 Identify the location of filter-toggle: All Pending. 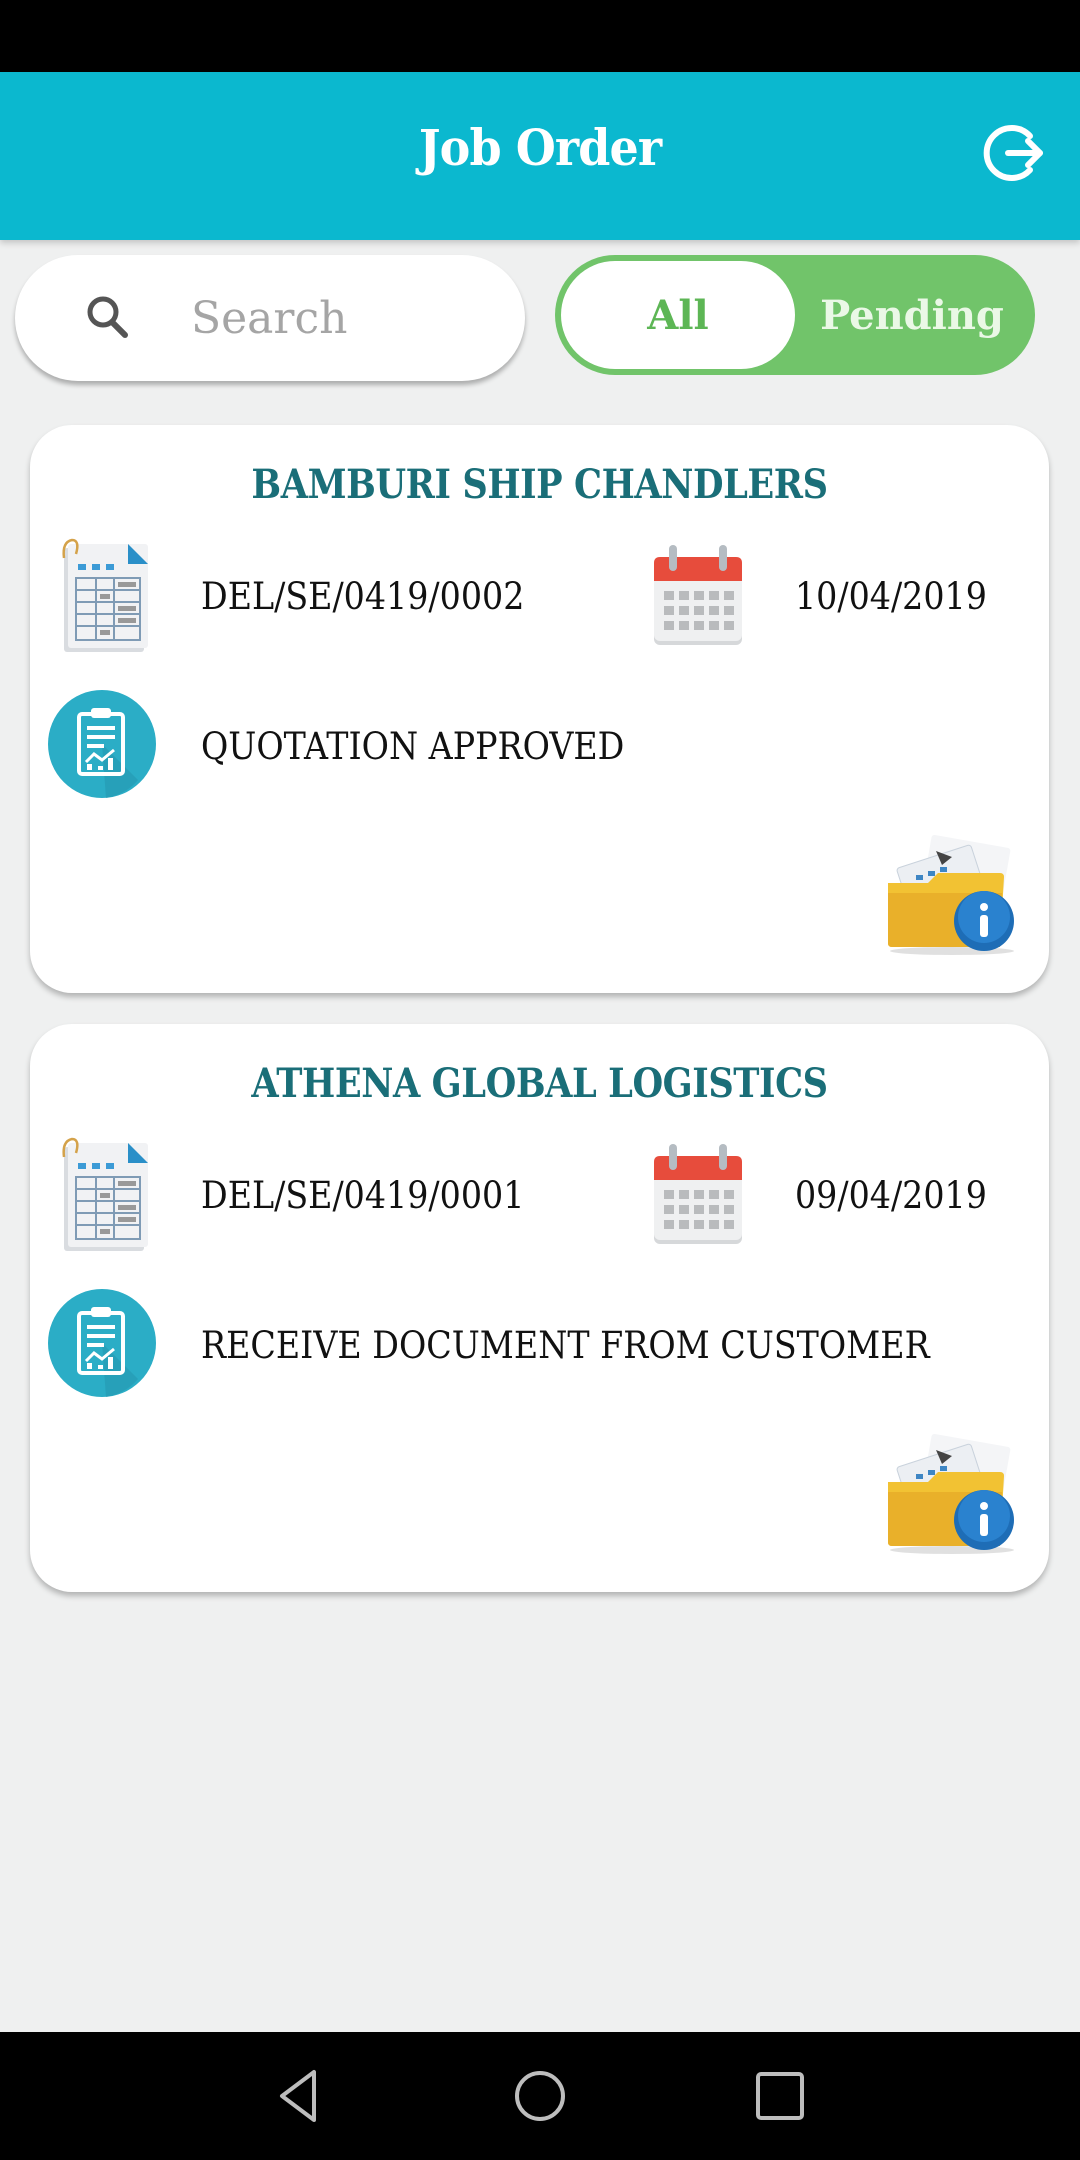
(795, 315).